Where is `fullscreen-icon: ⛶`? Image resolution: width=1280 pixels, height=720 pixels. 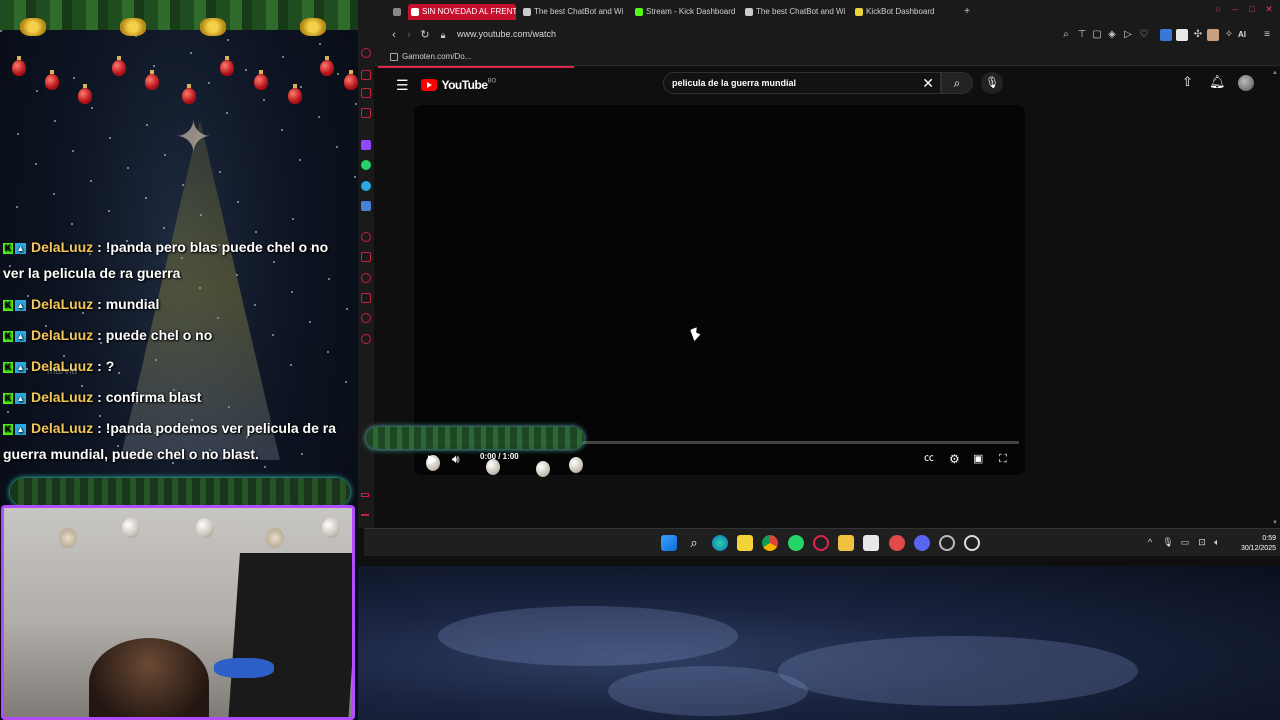
fullscreen-icon: ⛶ is located at coordinates (1003, 459).